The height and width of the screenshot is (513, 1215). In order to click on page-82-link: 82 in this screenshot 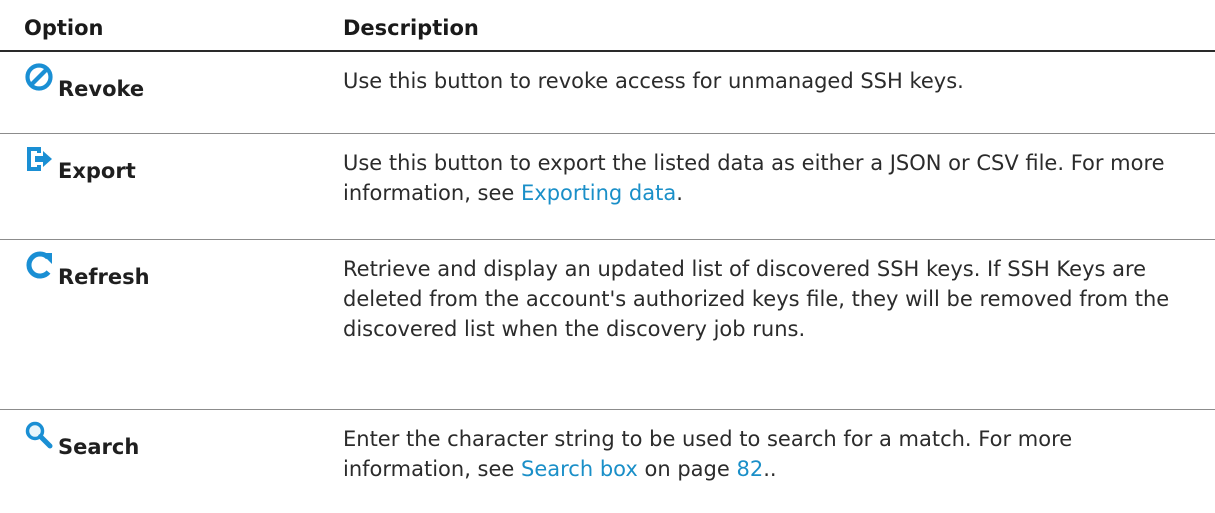, I will do `click(749, 469)`.